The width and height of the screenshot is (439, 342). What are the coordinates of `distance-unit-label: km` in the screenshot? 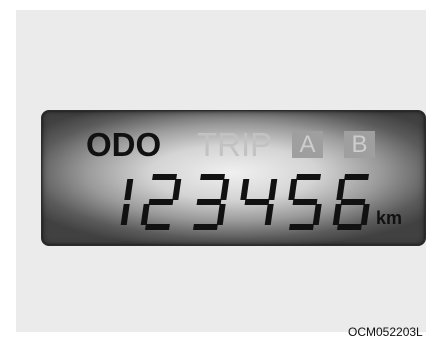 It's located at (389, 218).